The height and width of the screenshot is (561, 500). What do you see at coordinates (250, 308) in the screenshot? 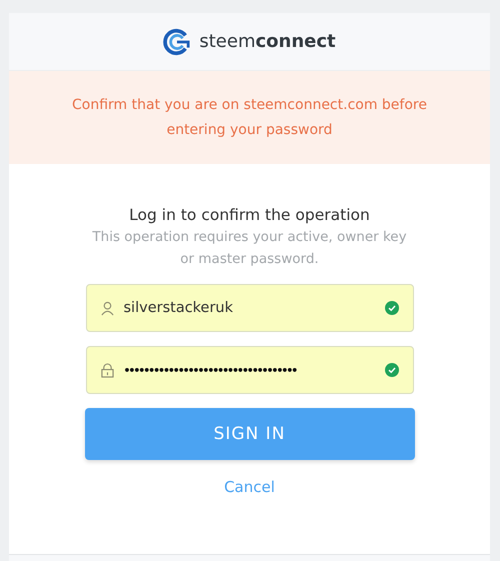
I see `input-field: silverstackeruk` at bounding box center [250, 308].